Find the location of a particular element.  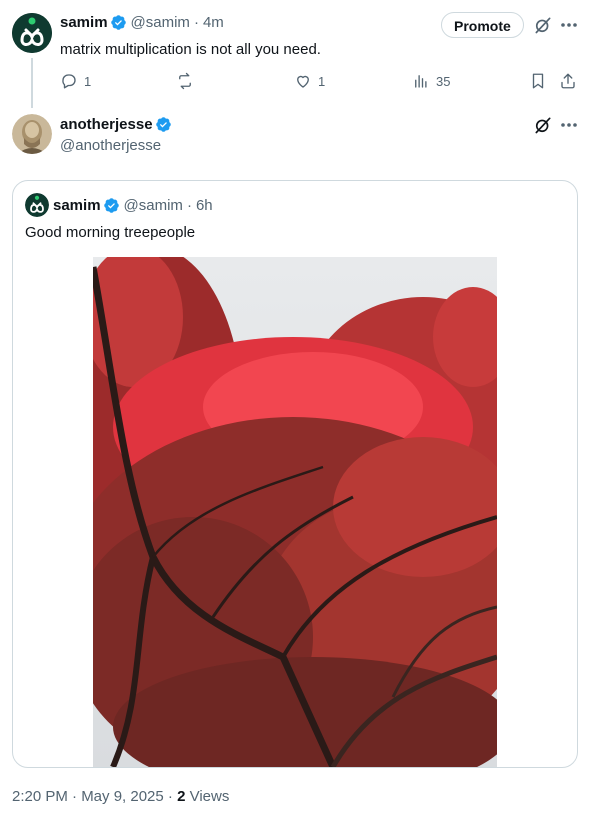

repost-icon is located at coordinates (185, 81).